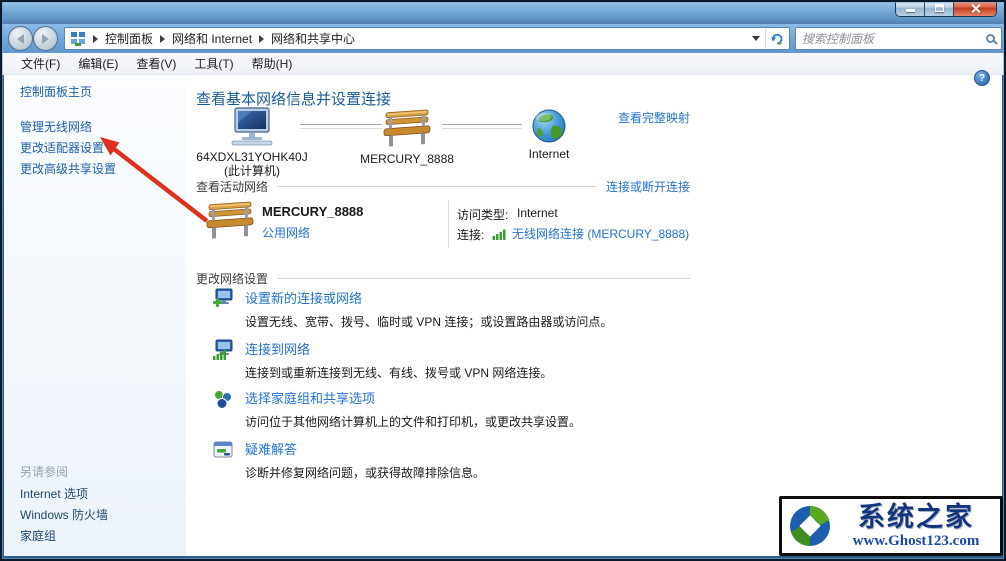  What do you see at coordinates (990, 38) in the screenshot?
I see `search-icon` at bounding box center [990, 38].